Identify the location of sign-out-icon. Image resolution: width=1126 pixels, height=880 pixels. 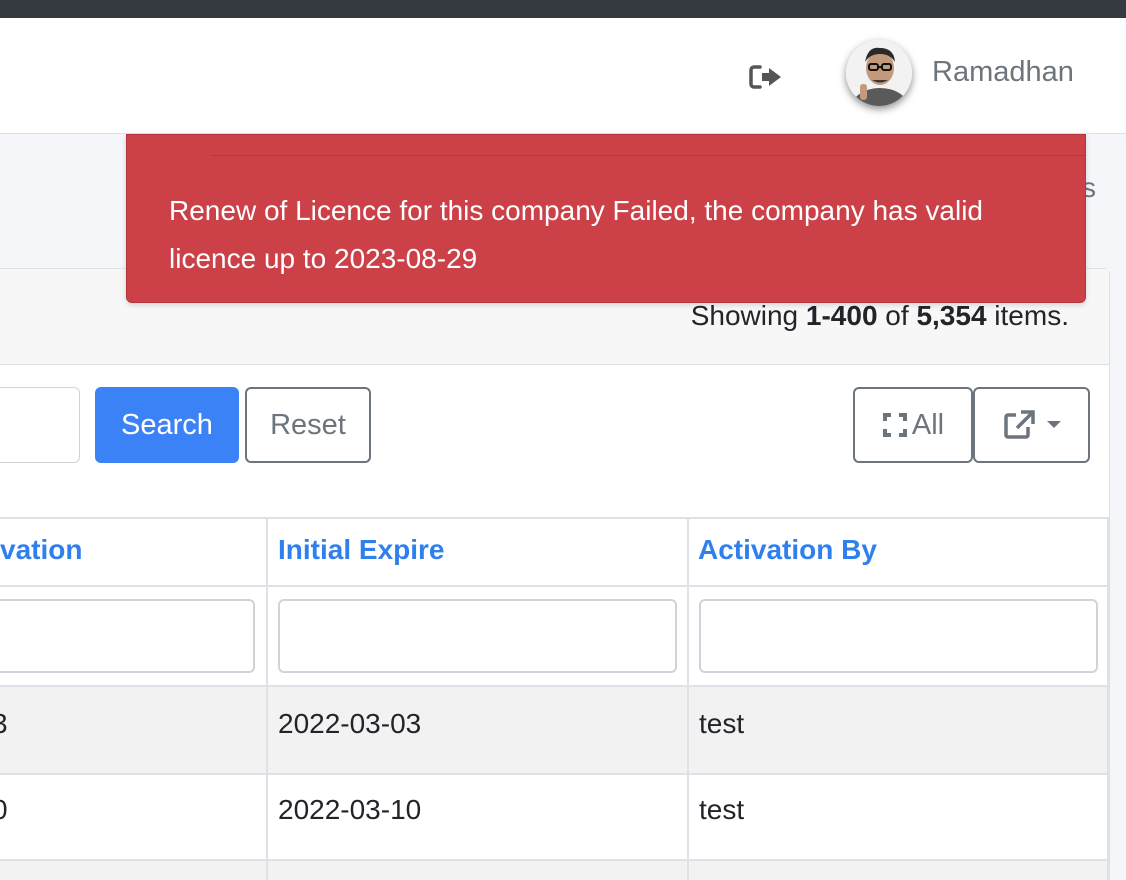
(766, 77).